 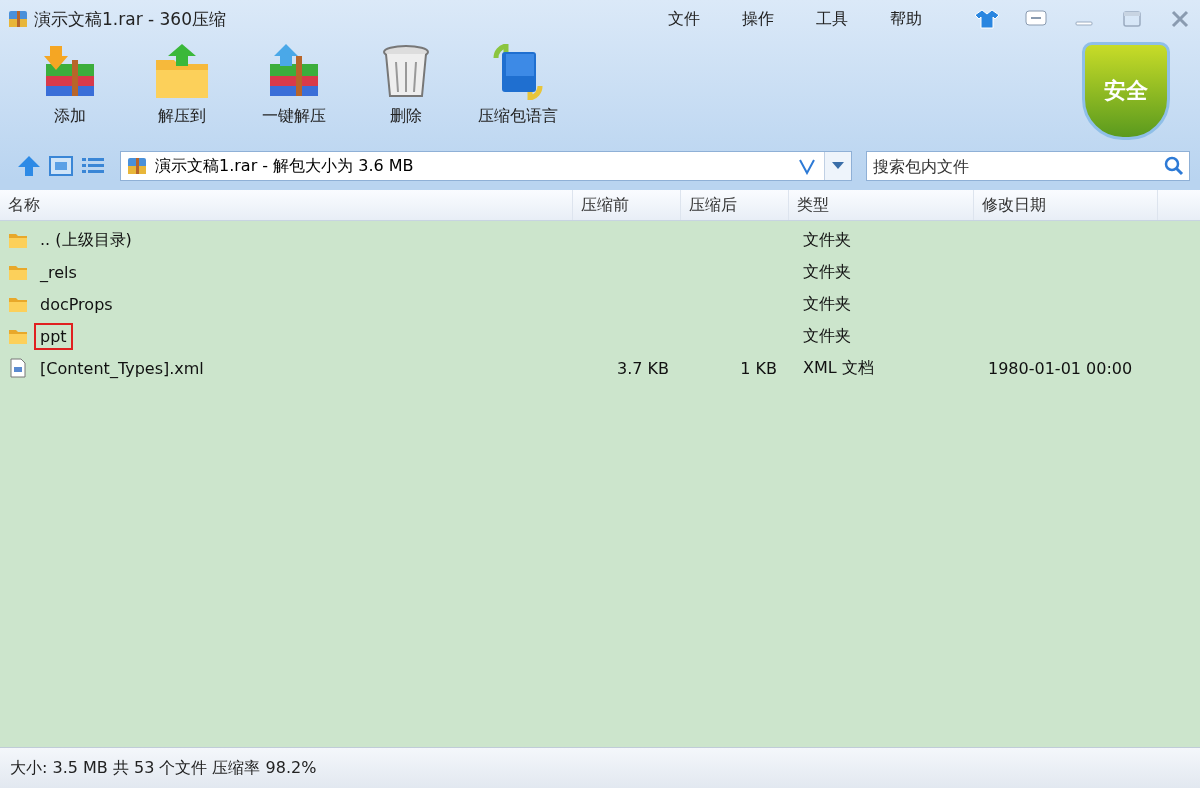 What do you see at coordinates (838, 368) in the screenshot?
I see `table-cell-text: XML 文档` at bounding box center [838, 368].